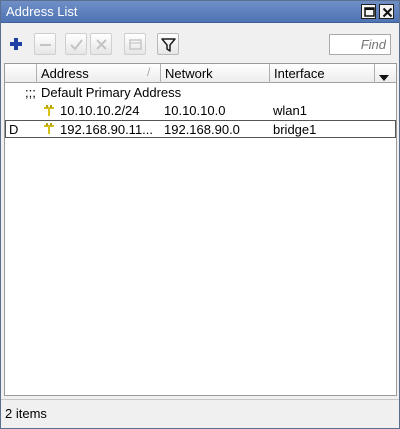 The width and height of the screenshot is (400, 429). Describe the element at coordinates (386, 11) in the screenshot. I see `close-icon` at that location.